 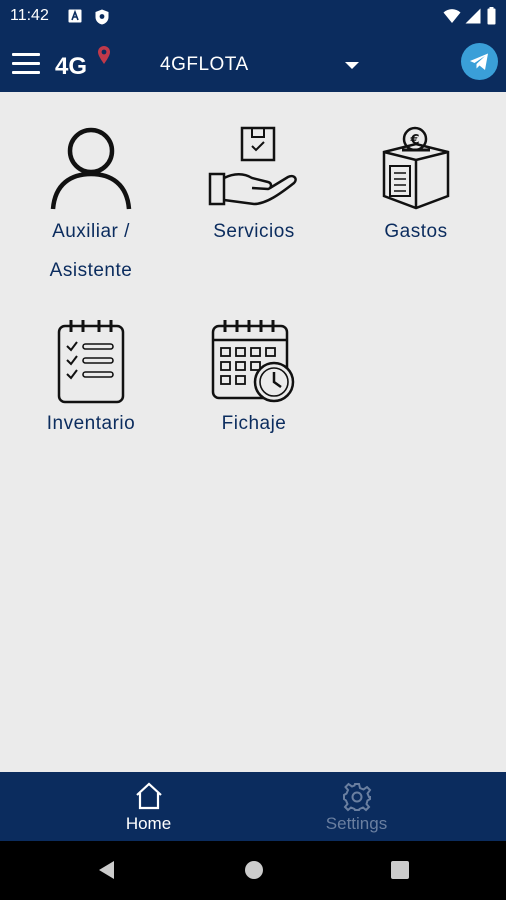 What do you see at coordinates (491, 16) in the screenshot?
I see `battery-icon` at bounding box center [491, 16].